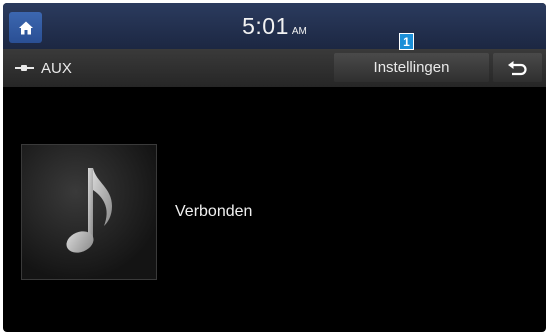 The image size is (549, 335). I want to click on status-bar: 5:01 AM, so click(274, 26).